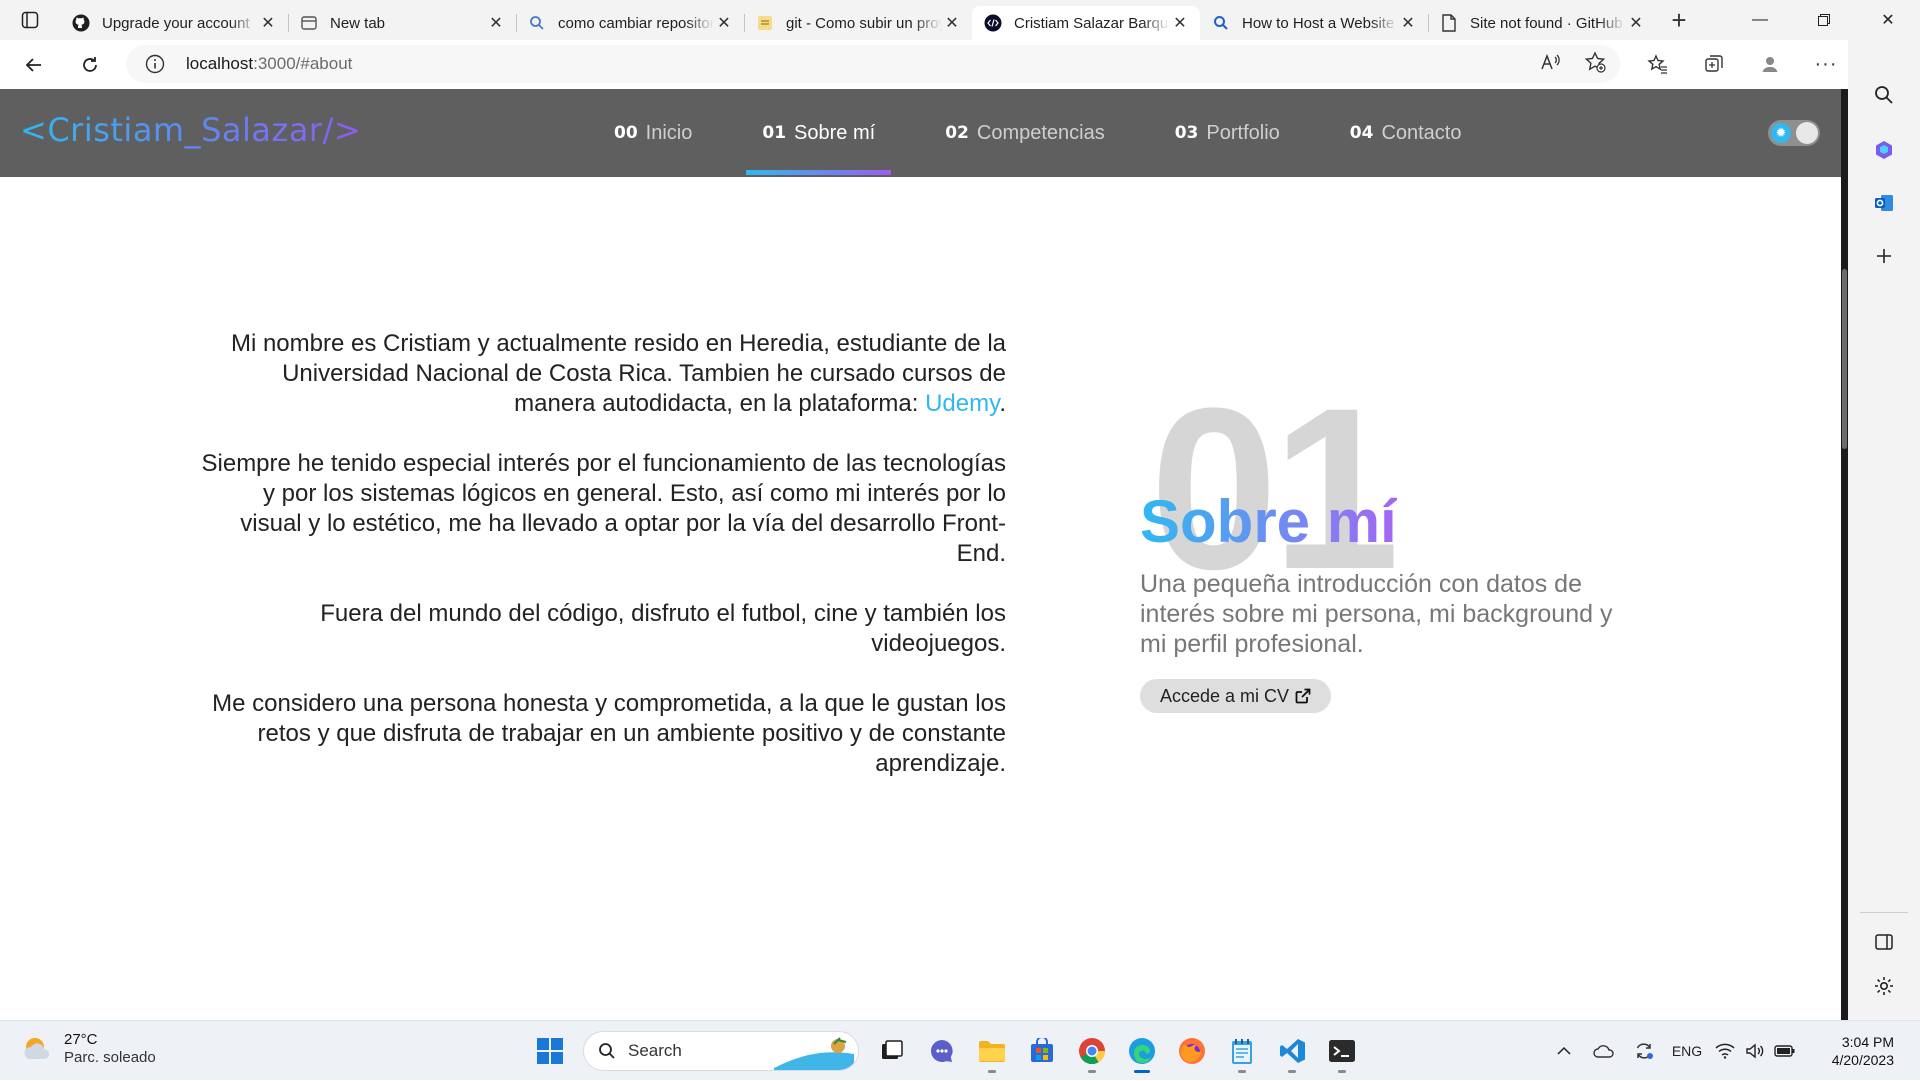 The height and width of the screenshot is (1081, 1920). Describe the element at coordinates (1192, 1051) in the screenshot. I see `taskbar-firefox` at that location.